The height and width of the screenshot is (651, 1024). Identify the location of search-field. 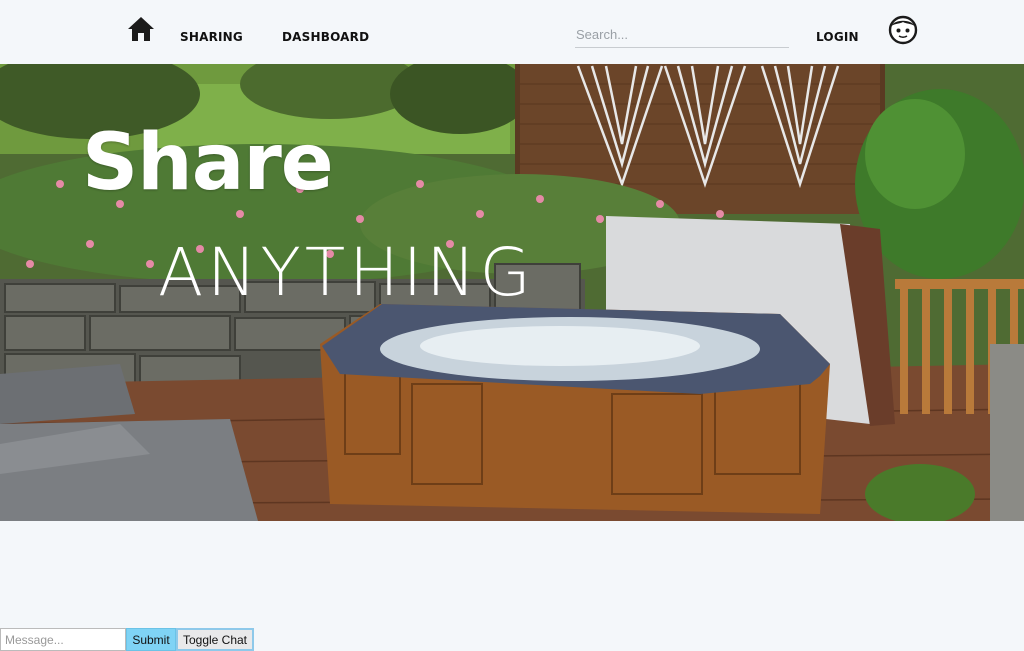
(682, 35).